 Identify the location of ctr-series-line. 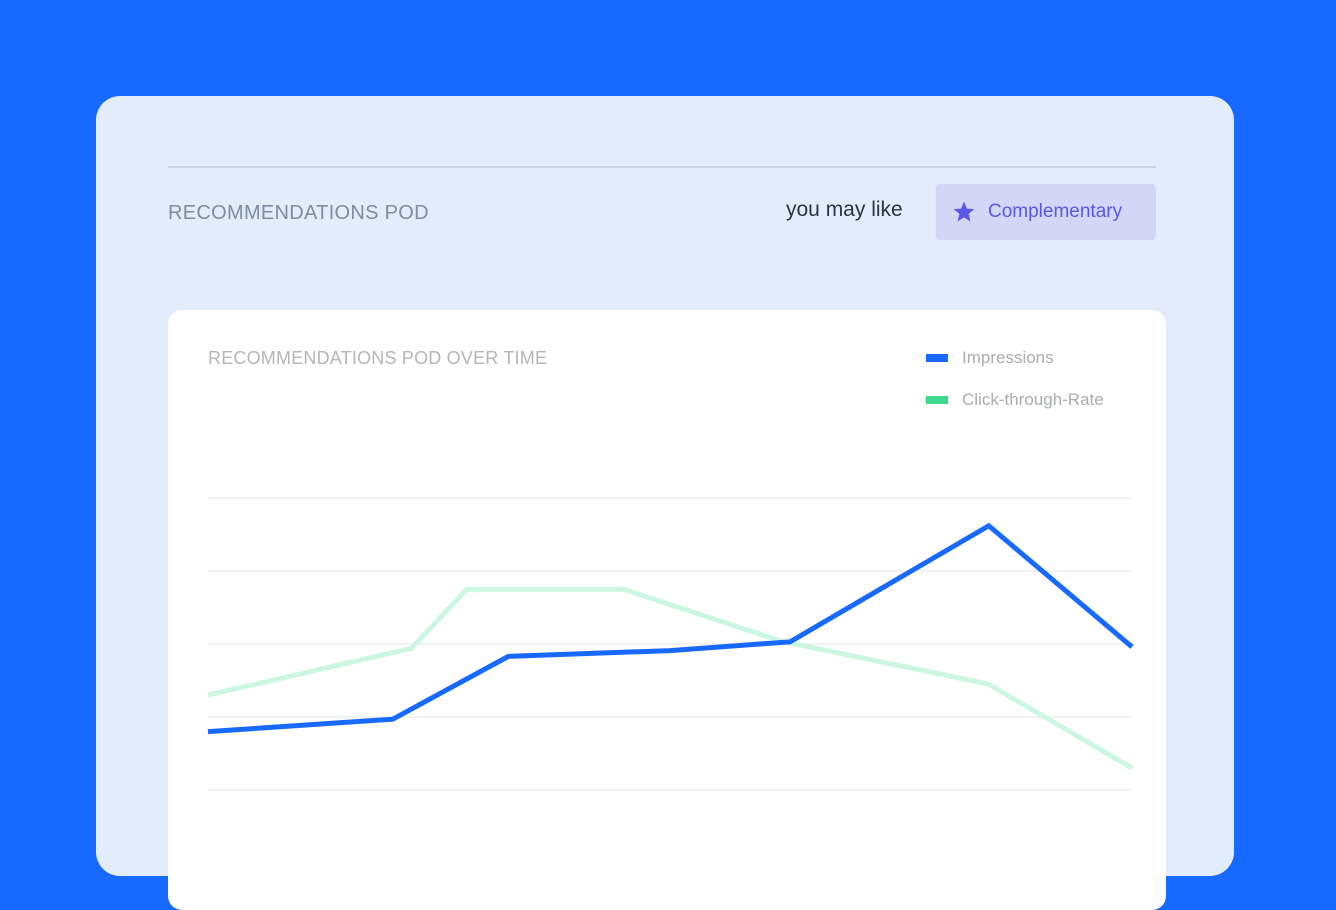
(670, 678).